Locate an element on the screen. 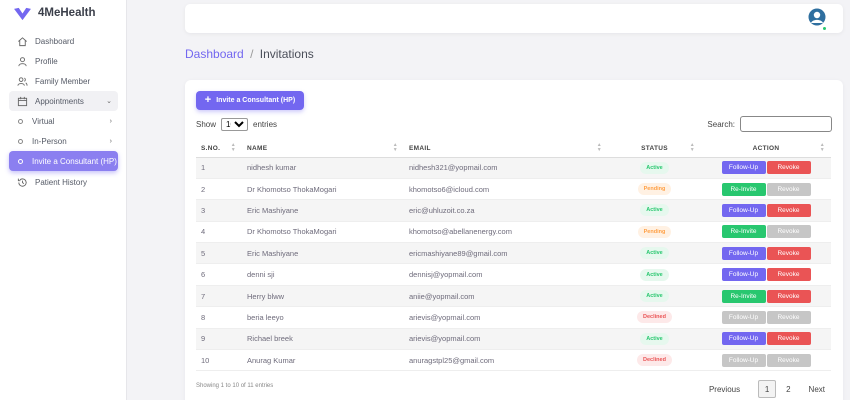  cell-name: Eric Mashiyane is located at coordinates (323, 253).